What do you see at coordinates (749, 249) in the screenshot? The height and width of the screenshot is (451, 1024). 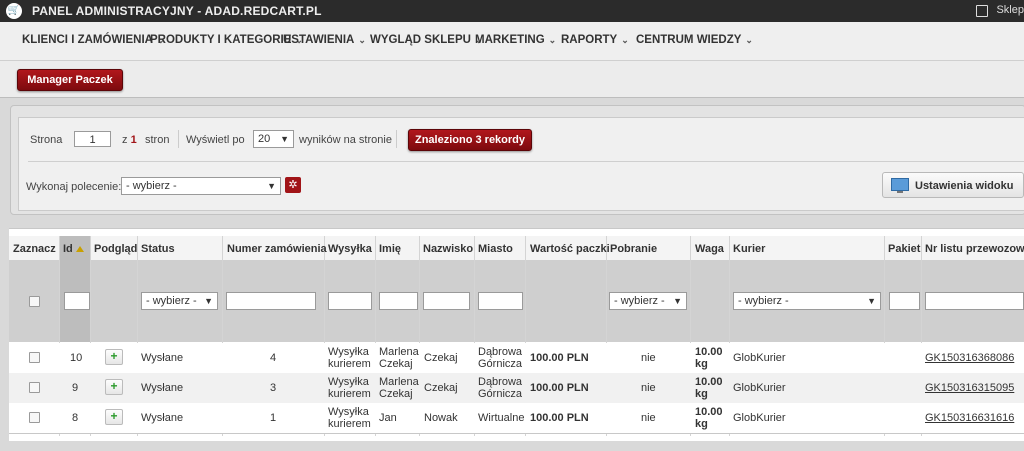 I see `col-header-courier: Kurier` at bounding box center [749, 249].